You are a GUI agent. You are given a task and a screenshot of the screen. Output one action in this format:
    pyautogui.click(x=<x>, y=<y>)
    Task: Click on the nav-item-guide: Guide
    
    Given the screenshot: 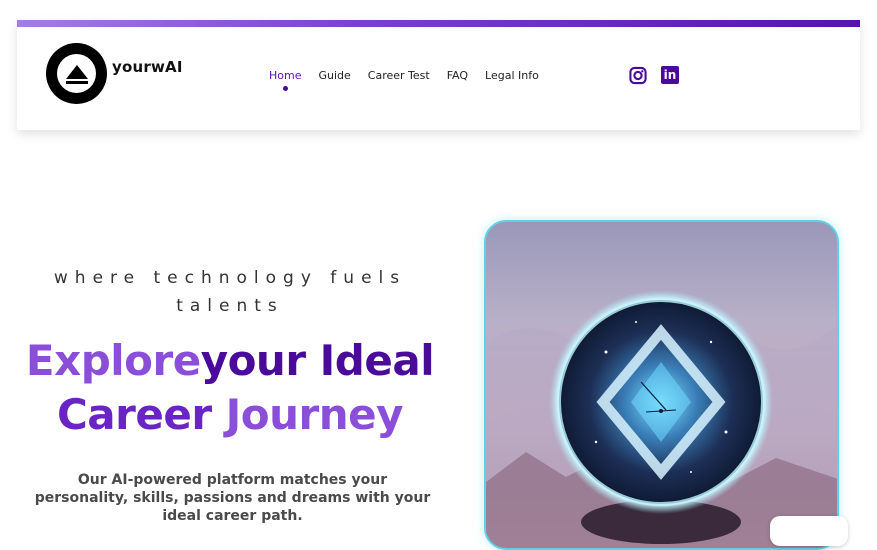 What is the action you would take?
    pyautogui.click(x=334, y=75)
    